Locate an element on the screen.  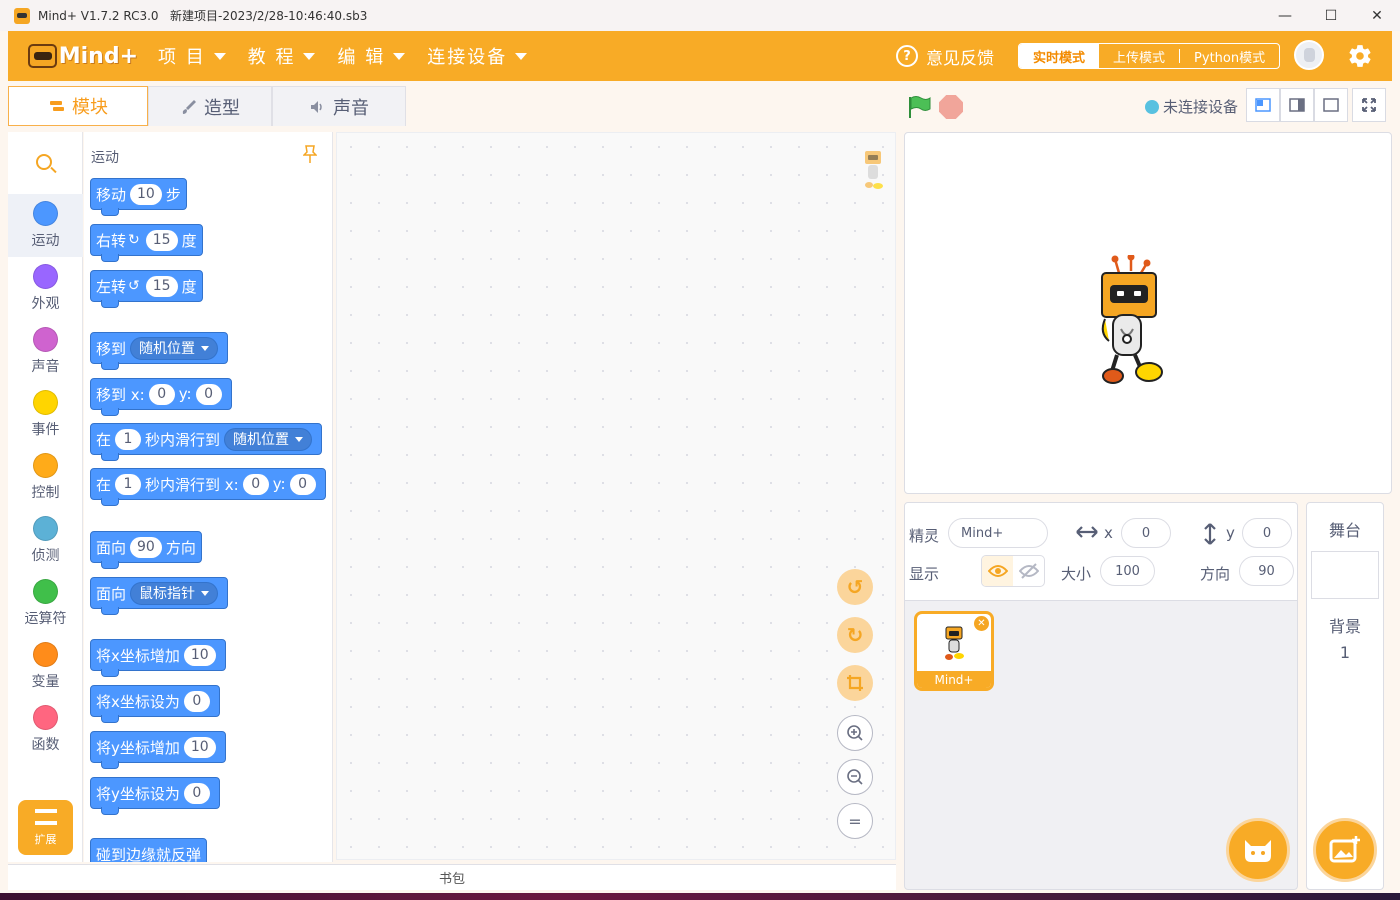
block-dropdown: 鼠标指针 is located at coordinates (174, 593).